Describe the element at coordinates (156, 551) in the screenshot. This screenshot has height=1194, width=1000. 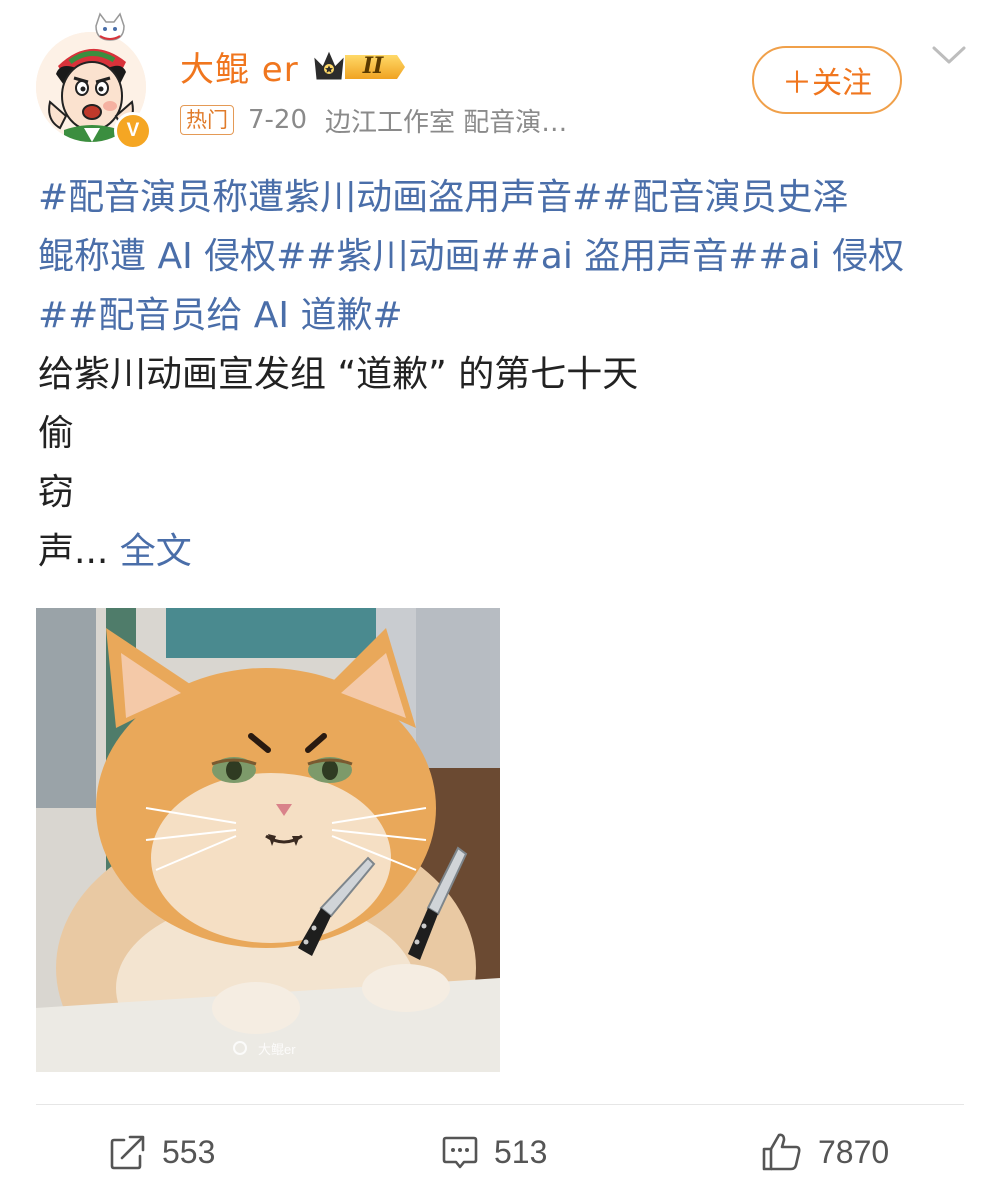
I see `full-text-link: 全文` at that location.